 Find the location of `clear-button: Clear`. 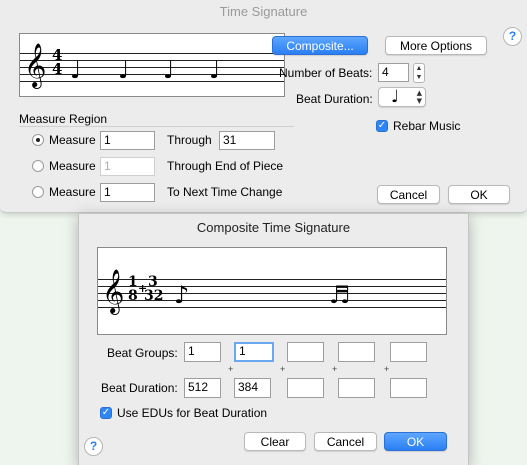

clear-button: Clear is located at coordinates (275, 441).